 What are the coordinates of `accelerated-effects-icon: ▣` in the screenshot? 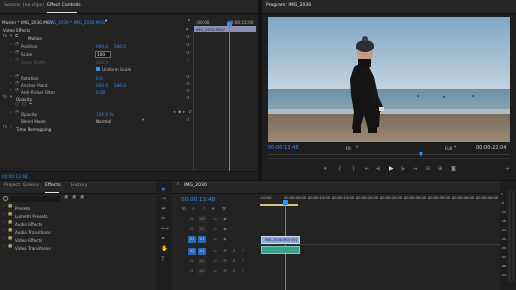 It's located at (66, 197).